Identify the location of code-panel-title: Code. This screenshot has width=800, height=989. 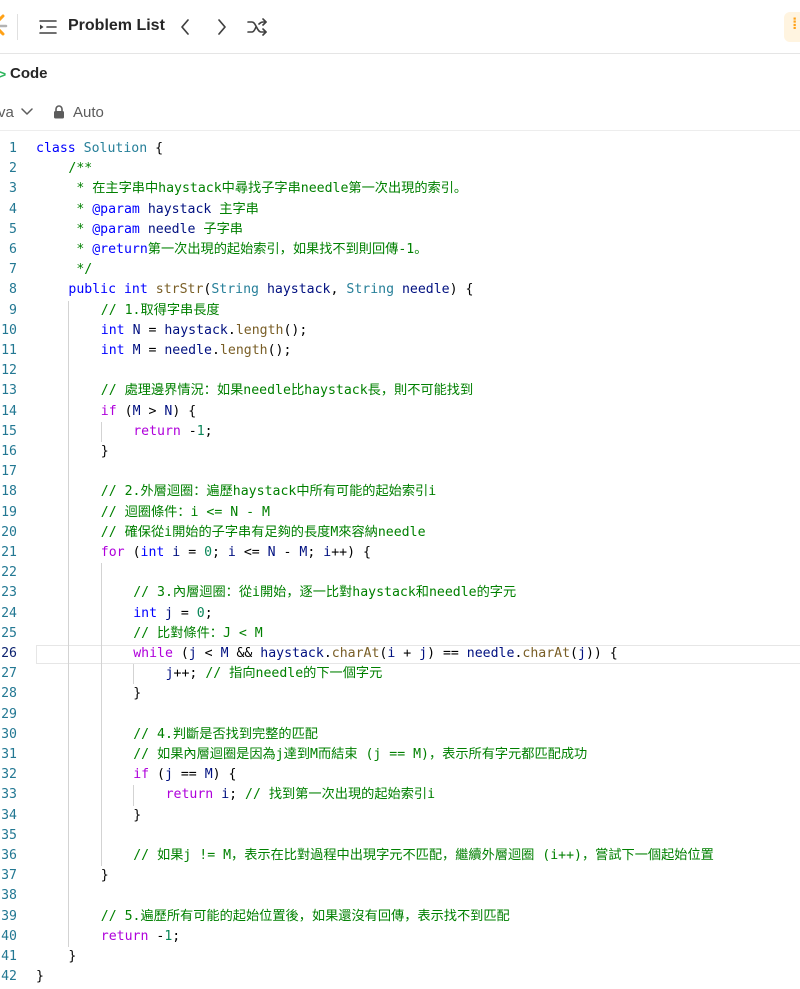
(29, 73).